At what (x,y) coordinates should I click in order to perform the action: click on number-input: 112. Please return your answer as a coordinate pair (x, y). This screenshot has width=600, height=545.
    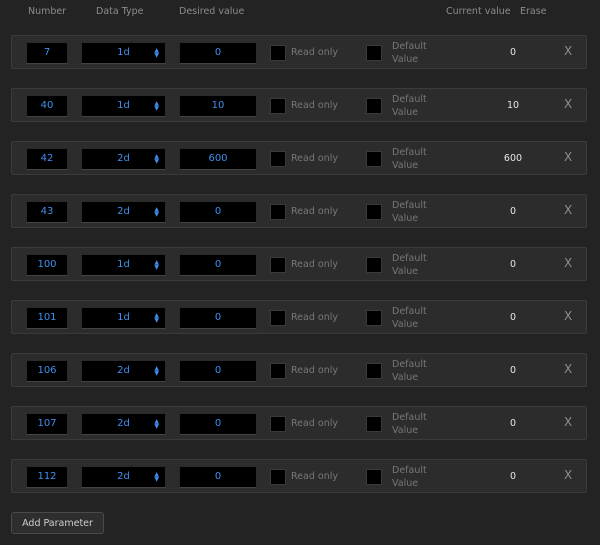
    Looking at the image, I should click on (47, 477).